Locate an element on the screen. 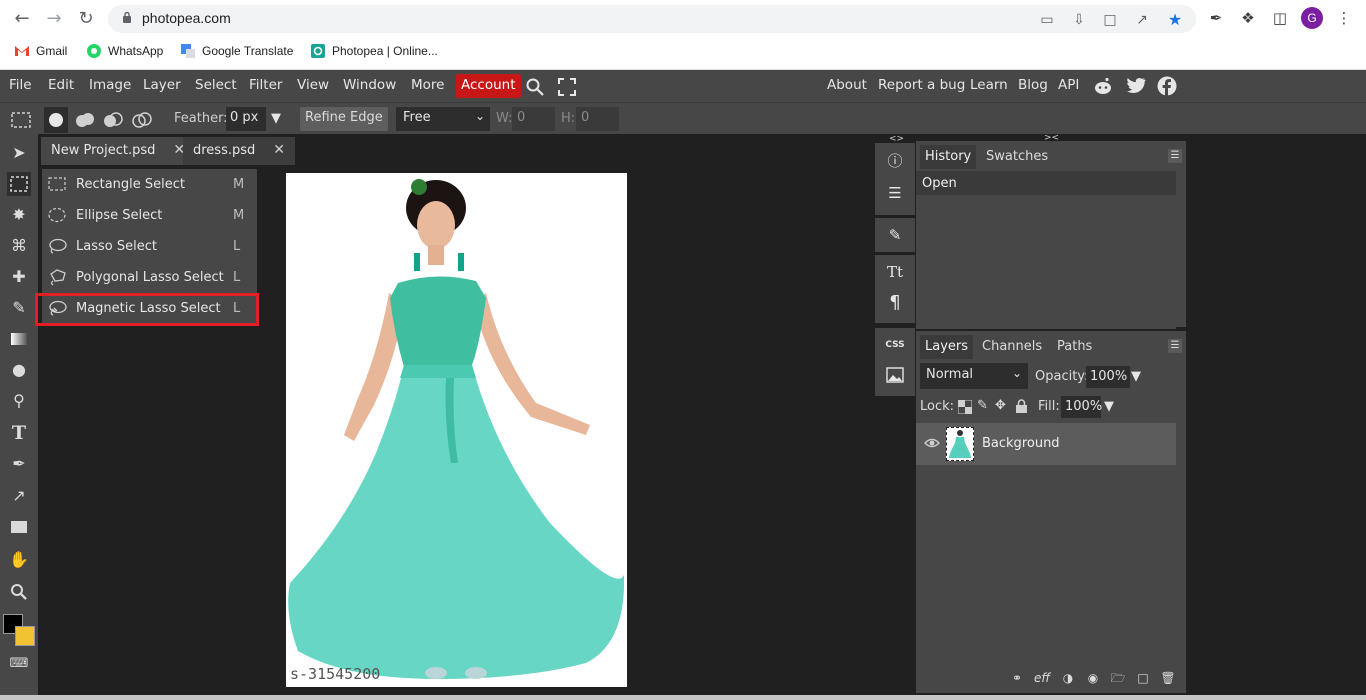 Image resolution: width=1366 pixels, height=700 pixels. link-report-bug: Report a bug is located at coordinates (921, 85).